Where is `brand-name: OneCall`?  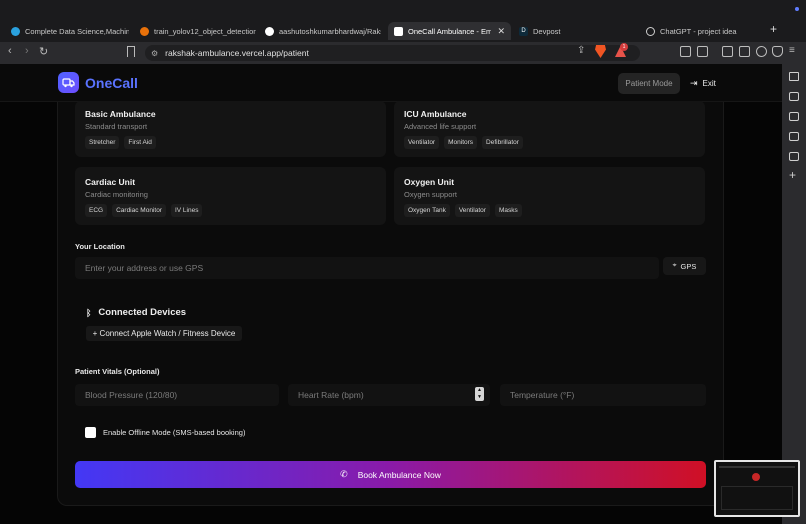 brand-name: OneCall is located at coordinates (111, 83).